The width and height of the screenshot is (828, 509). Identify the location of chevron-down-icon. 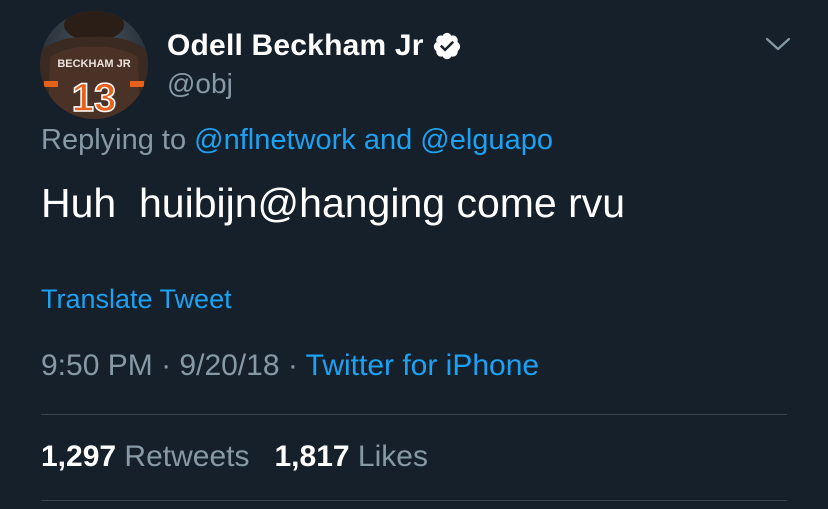
(778, 44).